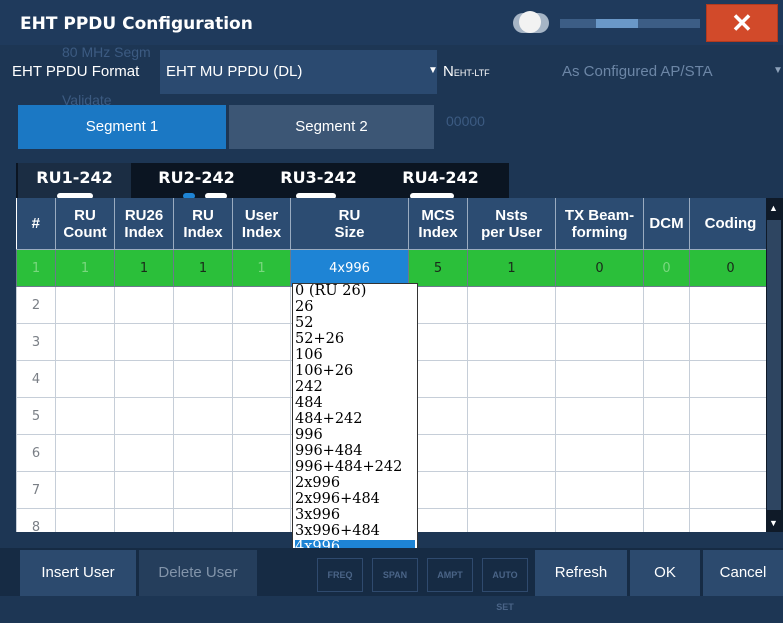 The width and height of the screenshot is (783, 623). What do you see at coordinates (666, 268) in the screenshot?
I see `cell-dcm: 0` at bounding box center [666, 268].